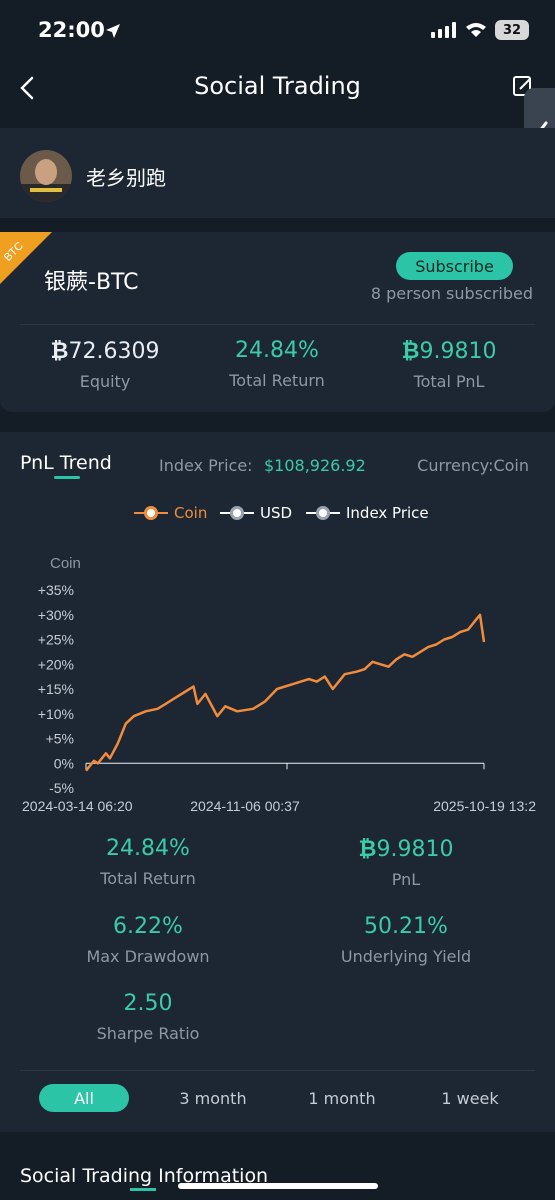 This screenshot has height=1200, width=555. What do you see at coordinates (342, 1098) in the screenshot?
I see `range-1-month: 1 month` at bounding box center [342, 1098].